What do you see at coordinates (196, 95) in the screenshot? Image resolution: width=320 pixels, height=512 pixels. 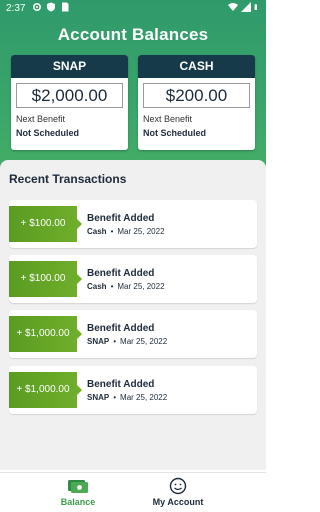 I see `balance-card-amount: $200.00` at bounding box center [196, 95].